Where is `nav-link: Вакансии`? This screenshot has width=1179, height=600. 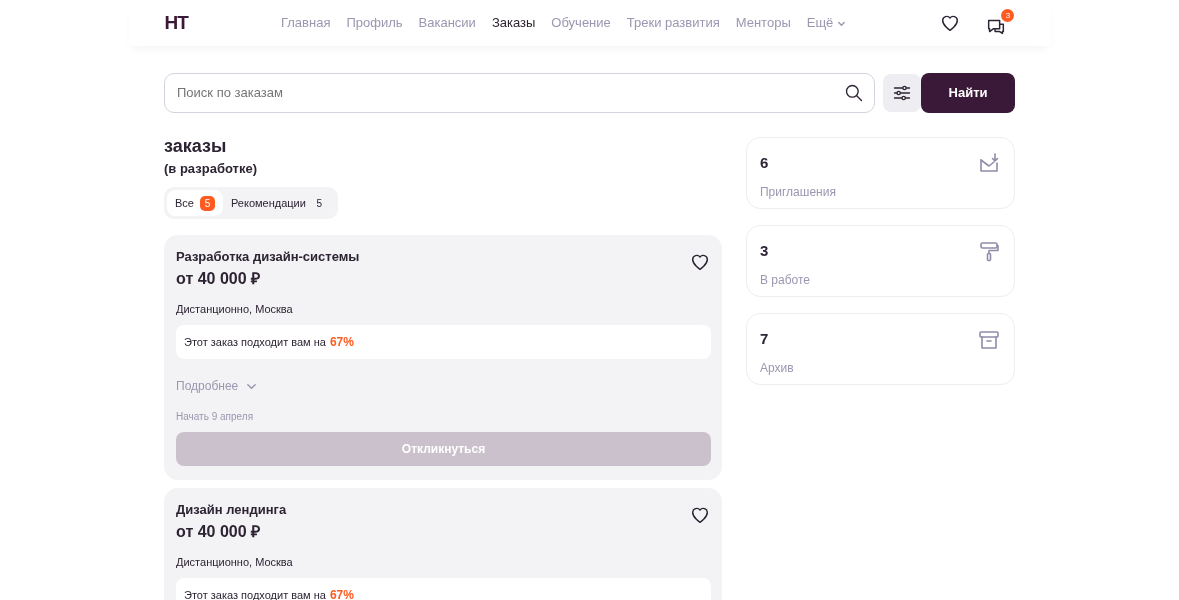
nav-link: Вакансии is located at coordinates (447, 23).